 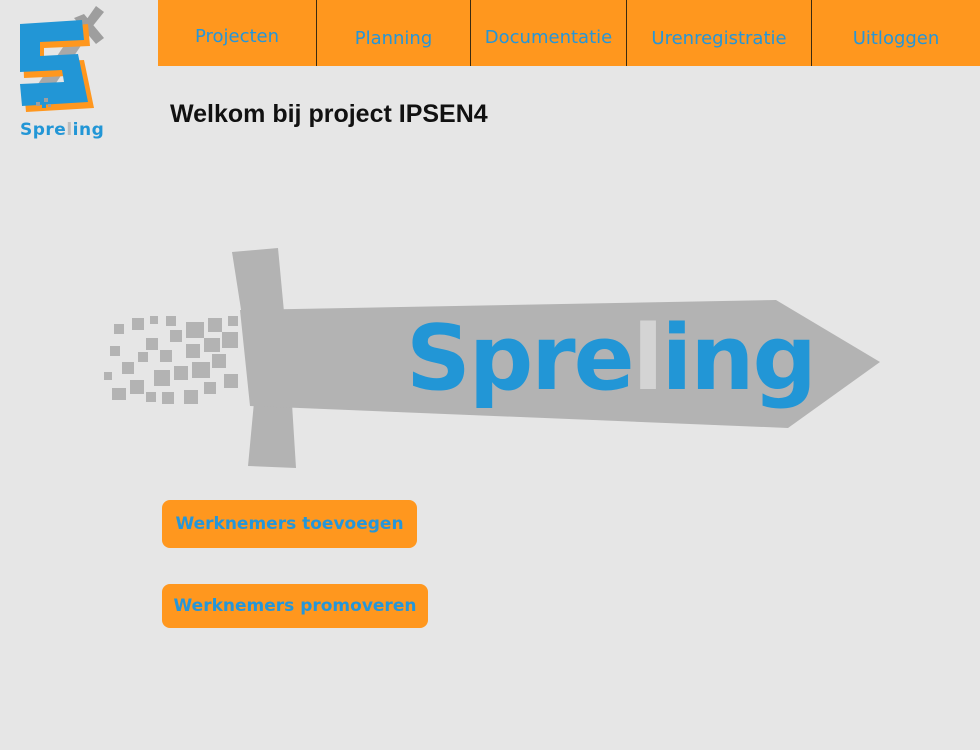 I want to click on pixel-dissolve, so click(x=171, y=360).